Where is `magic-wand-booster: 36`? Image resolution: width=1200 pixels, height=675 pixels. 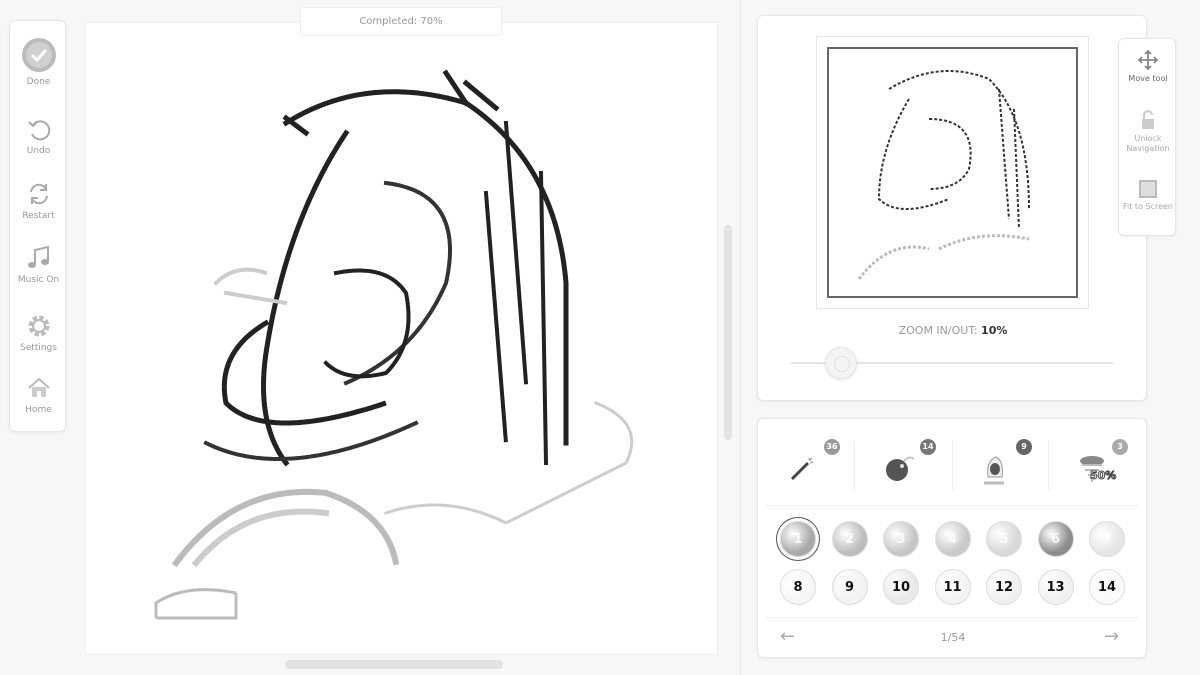
magic-wand-booster: 36 is located at coordinates (807, 466).